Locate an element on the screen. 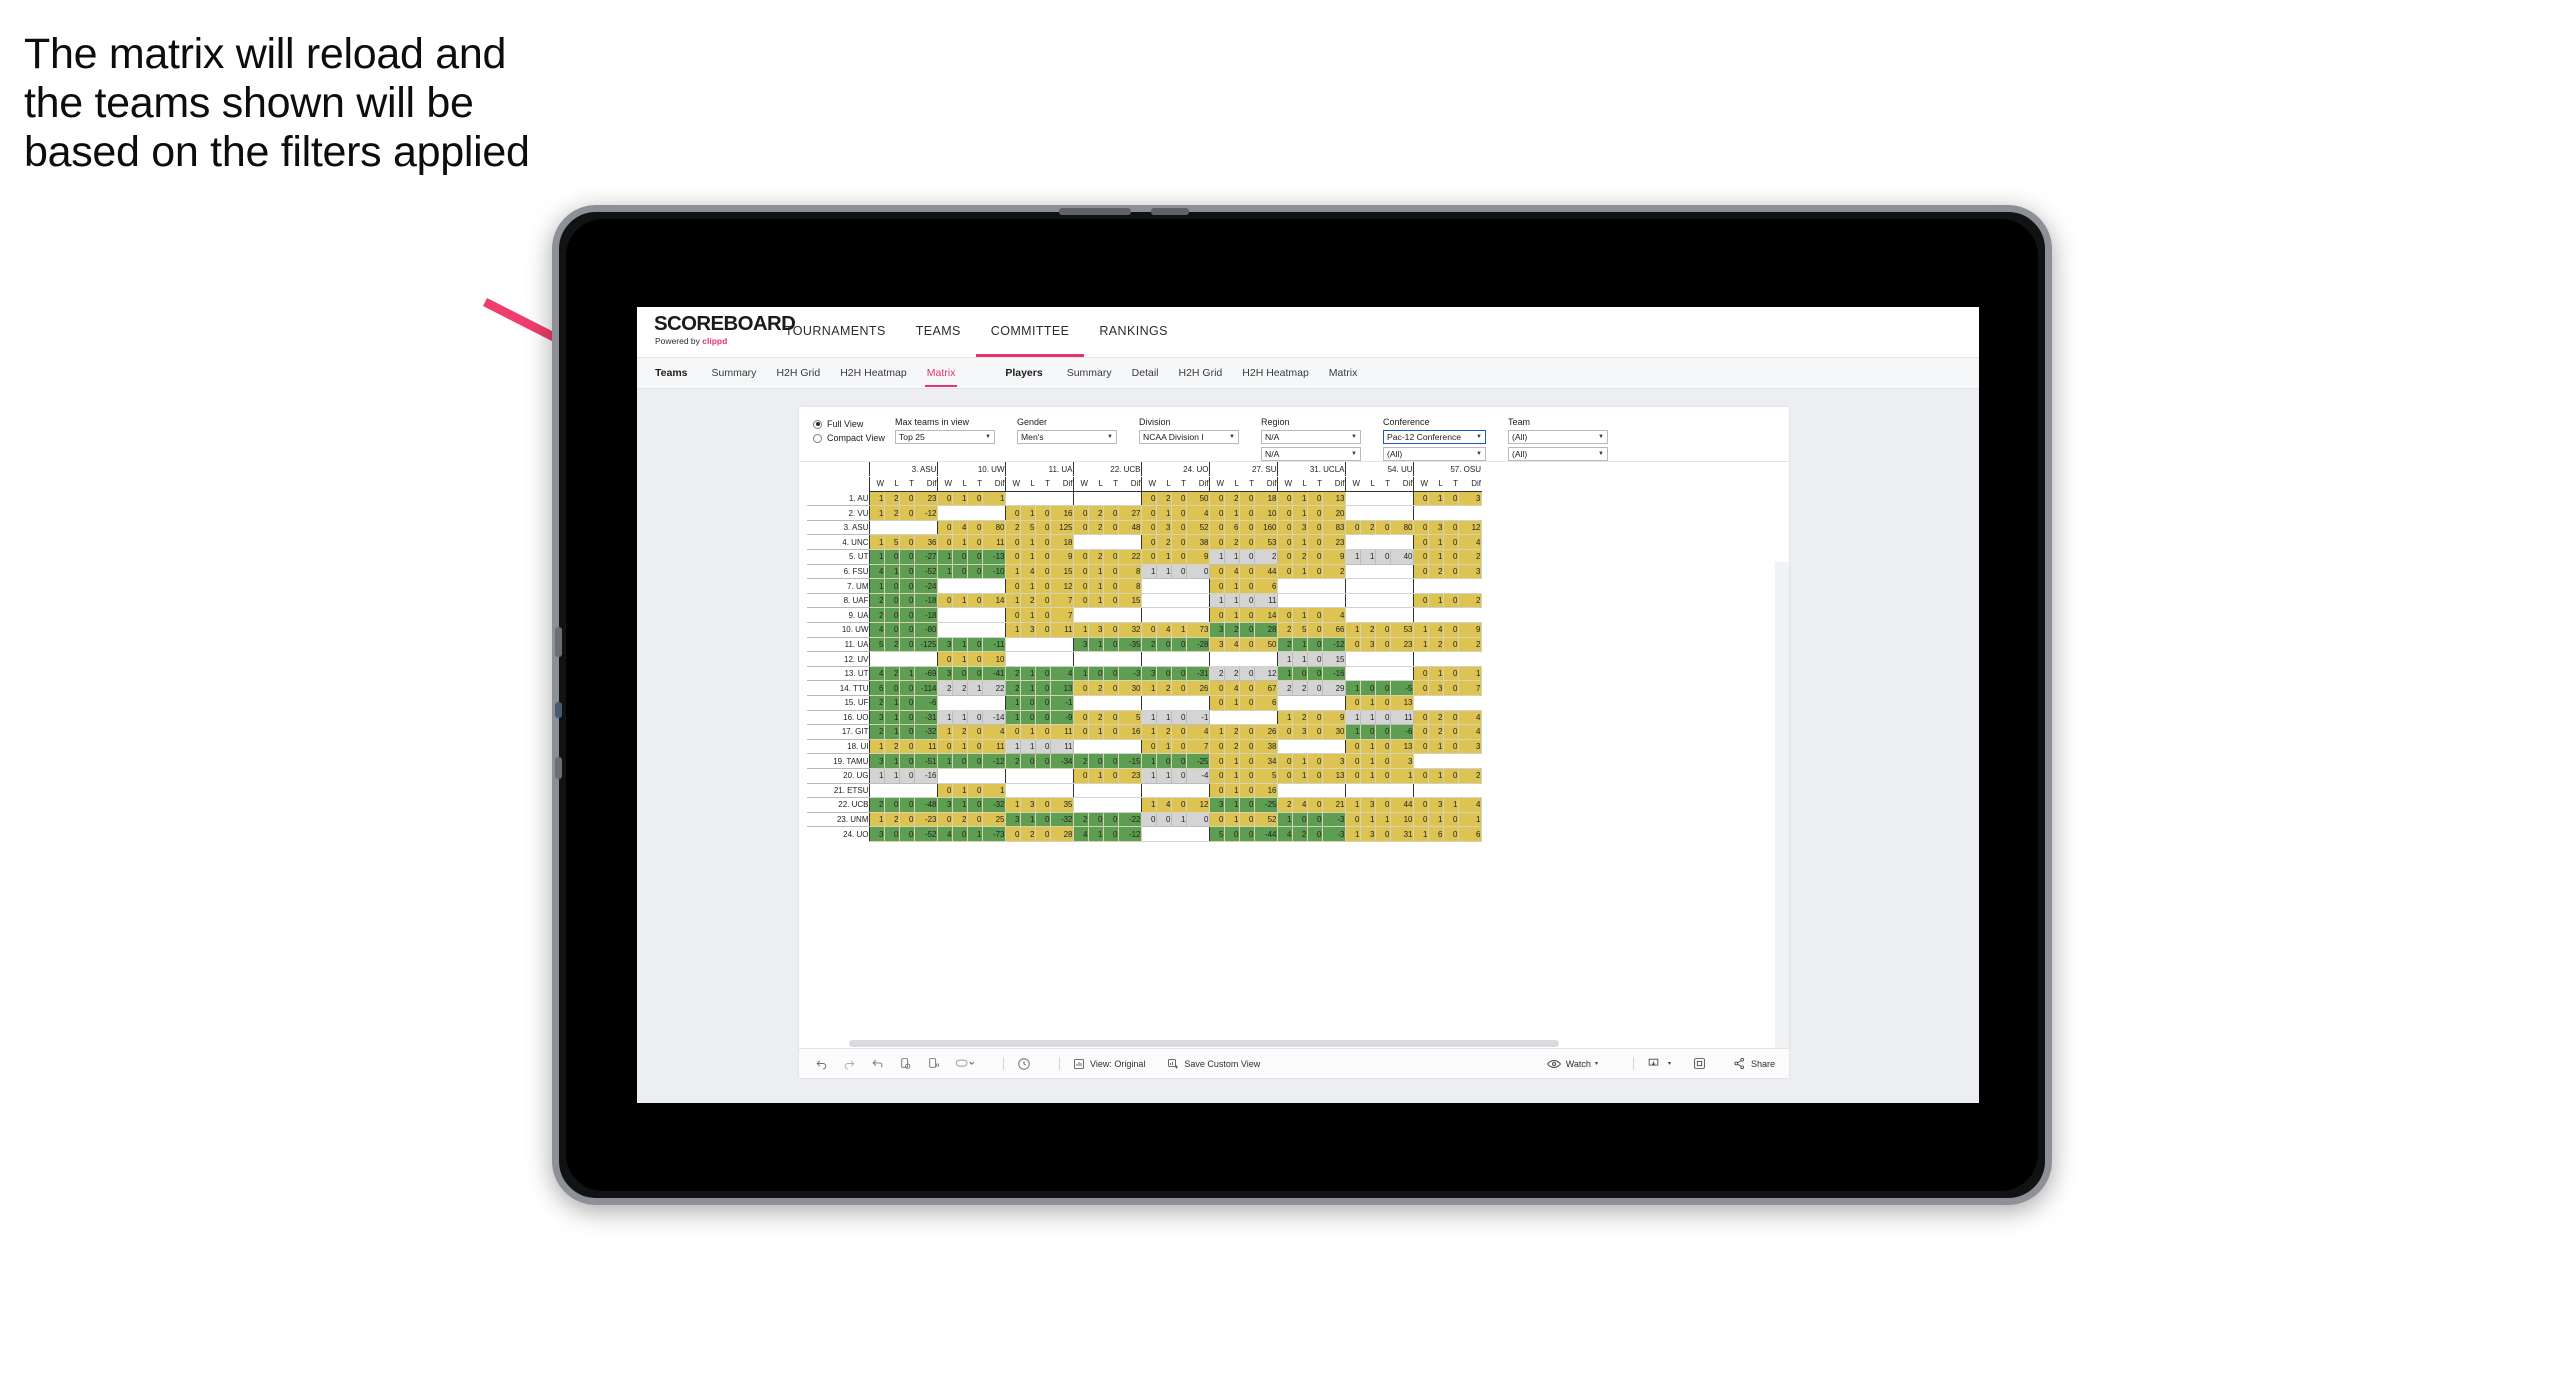 This screenshot has height=1382, width=2568. matrix-cell: 35 is located at coordinates (1062, 805).